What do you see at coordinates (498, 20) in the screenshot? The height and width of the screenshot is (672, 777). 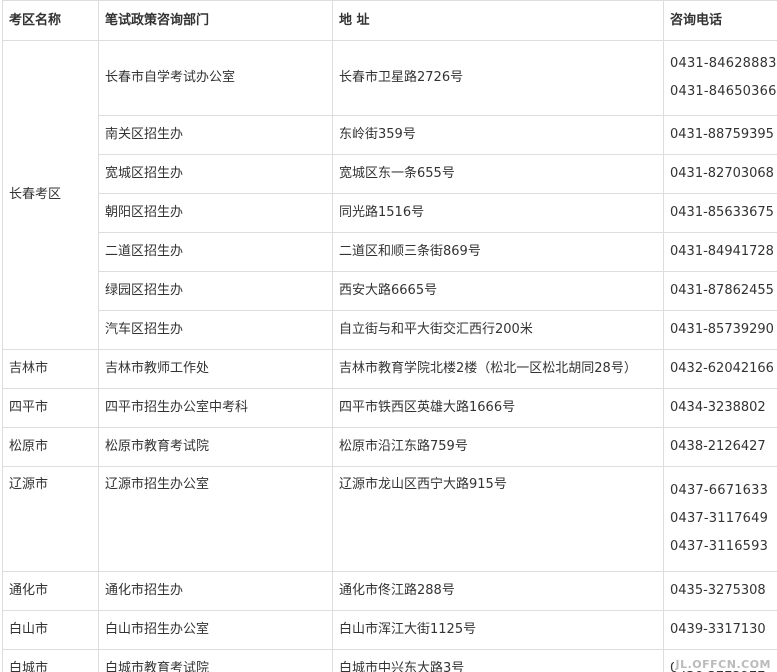 I see `header-address: 地 址` at bounding box center [498, 20].